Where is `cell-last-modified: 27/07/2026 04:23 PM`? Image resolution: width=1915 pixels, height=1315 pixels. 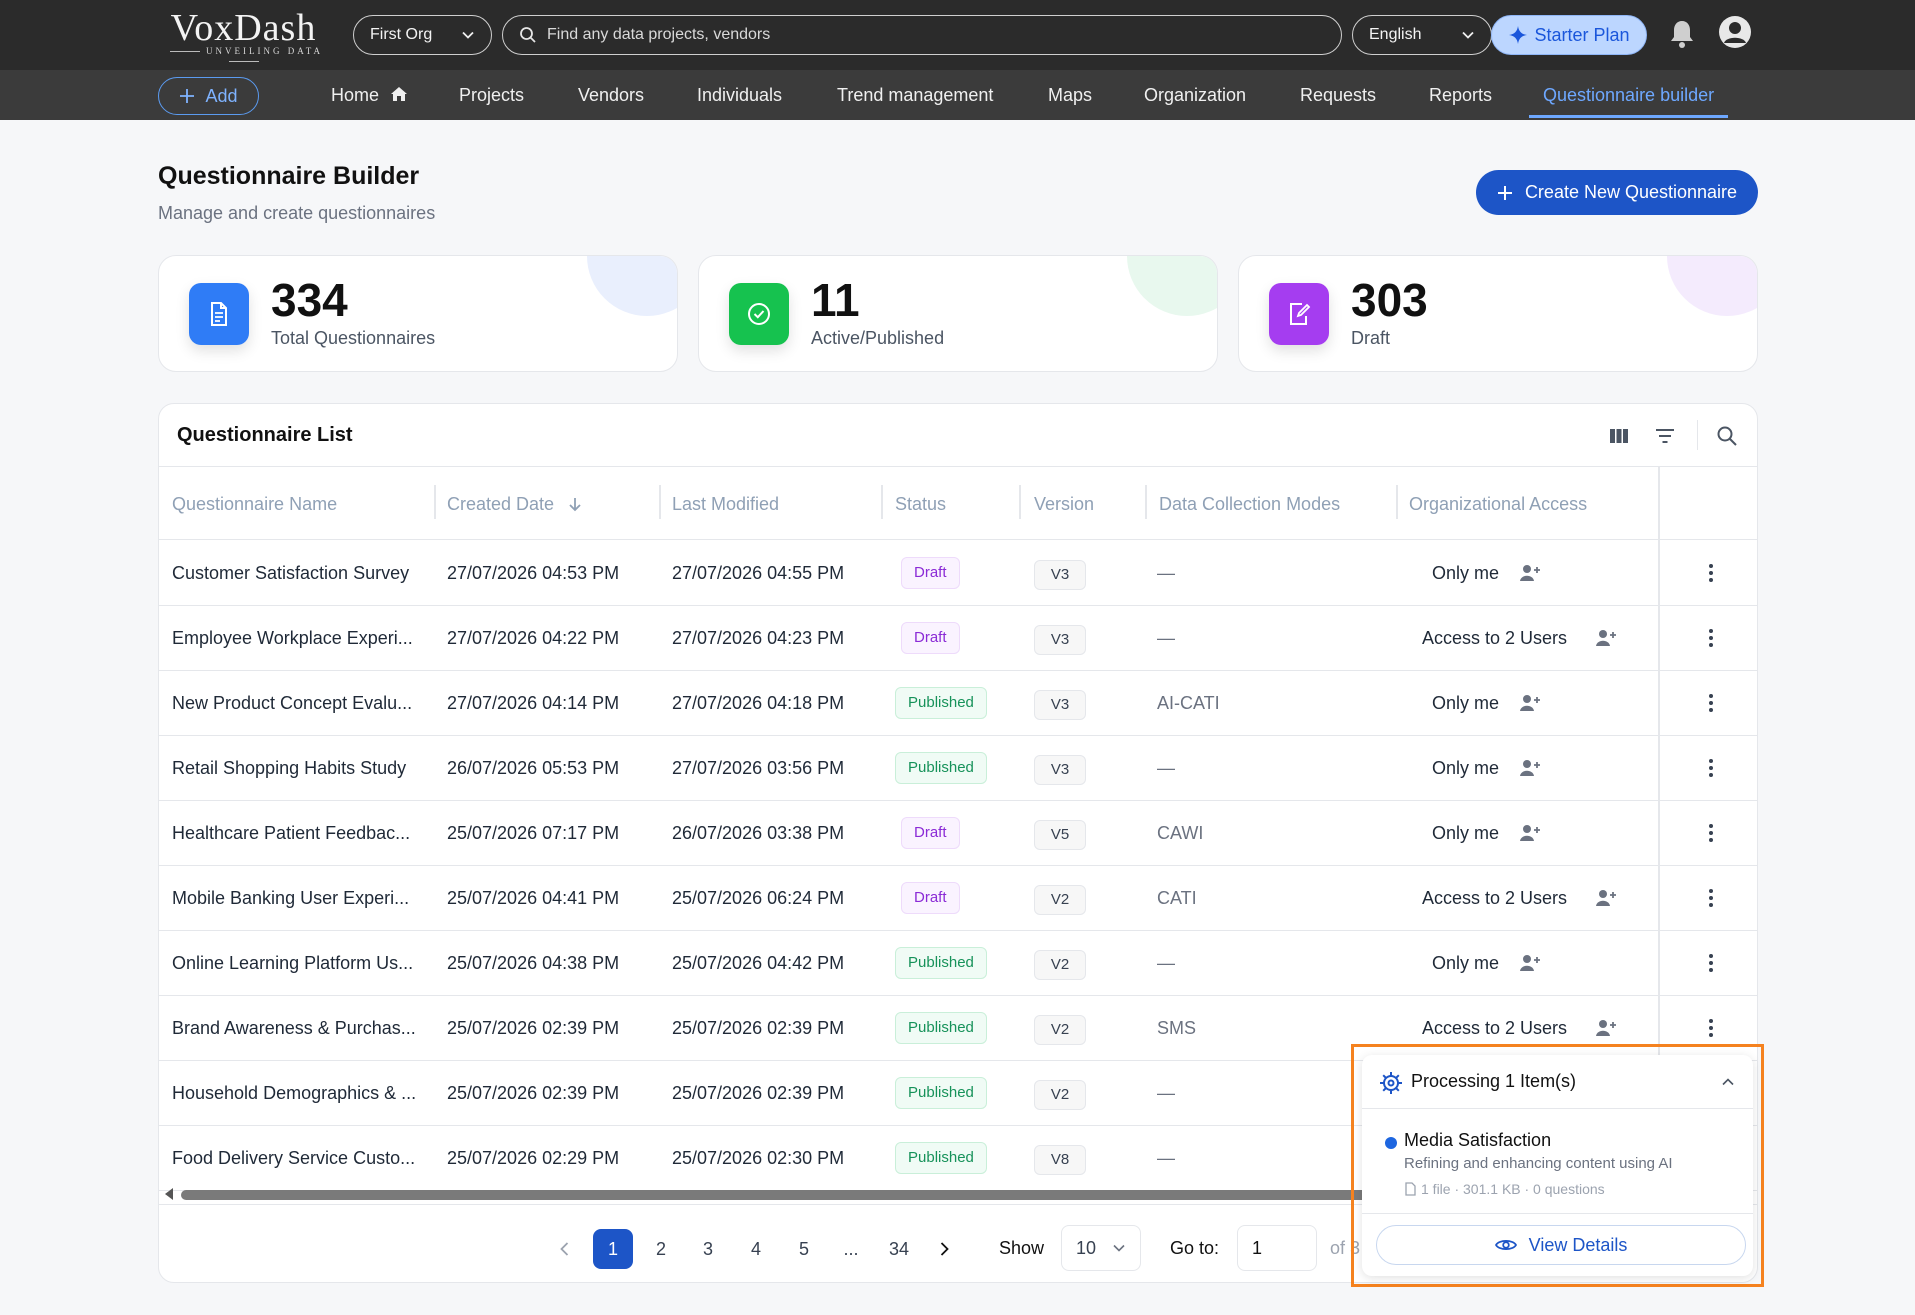
cell-last-modified: 27/07/2026 04:23 PM is located at coordinates (758, 638).